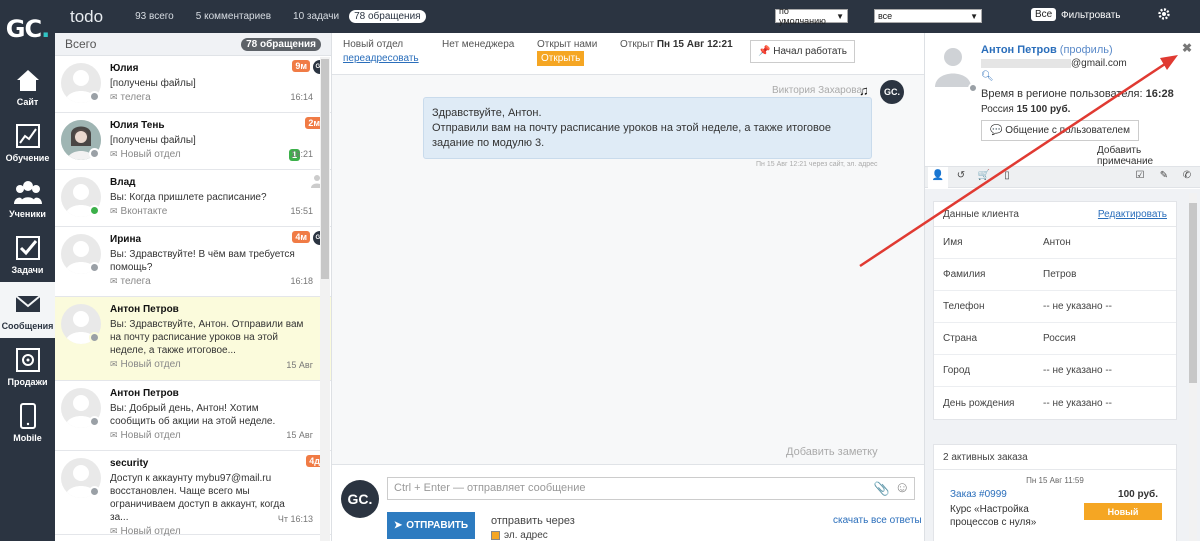  Describe the element at coordinates (27, 101) in the screenshot. I see `nav-label: Сайт` at that location.